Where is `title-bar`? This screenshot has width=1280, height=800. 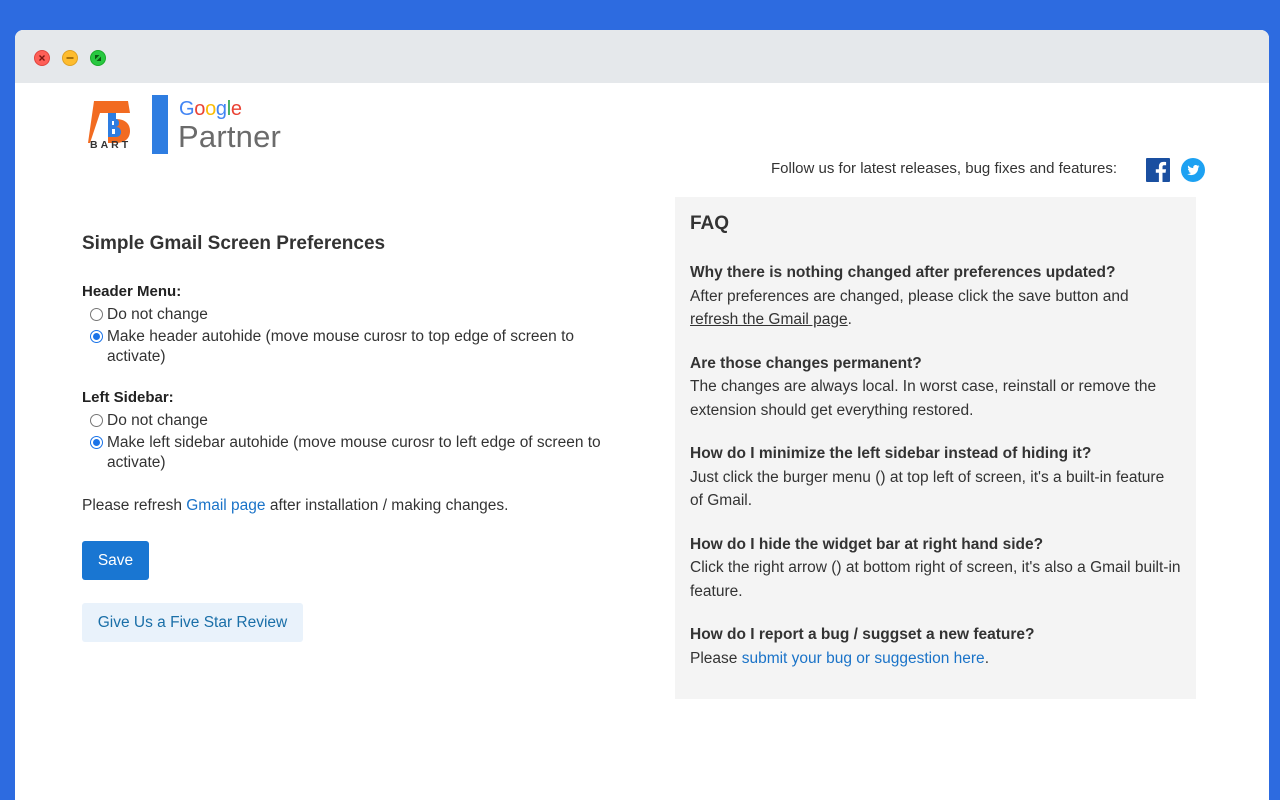 title-bar is located at coordinates (642, 56).